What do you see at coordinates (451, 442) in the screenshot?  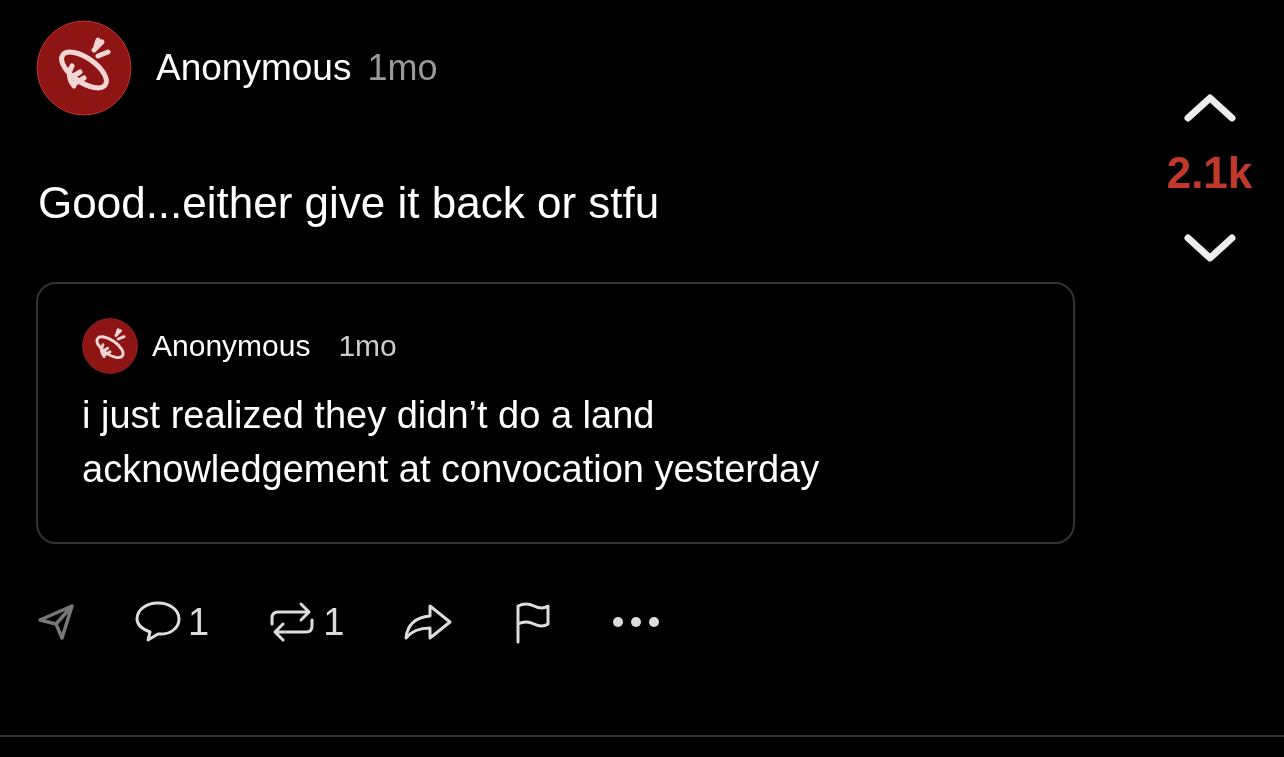 I see `quoted-post-text: i just realized they didn’t do a land acknowledgement at convocation yesterday` at bounding box center [451, 442].